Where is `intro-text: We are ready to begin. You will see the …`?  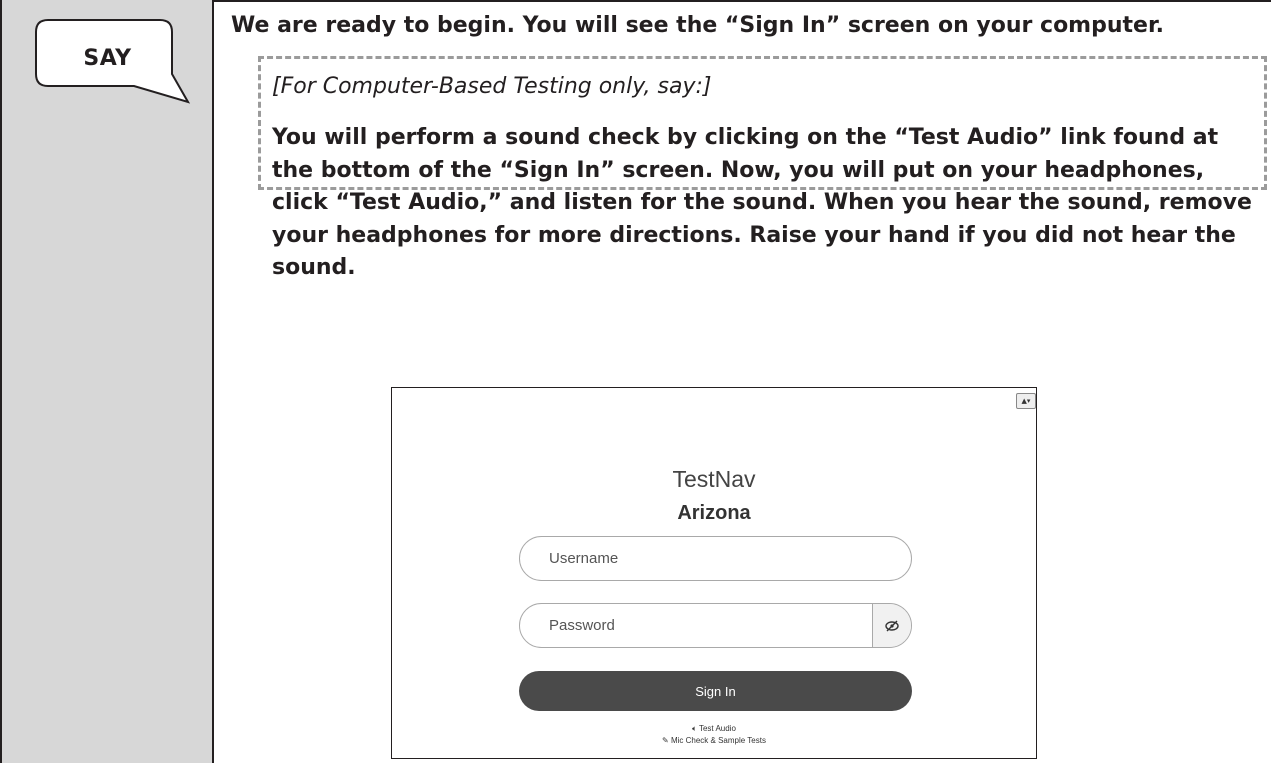
intro-text: We are ready to begin. You will see the … is located at coordinates (698, 25).